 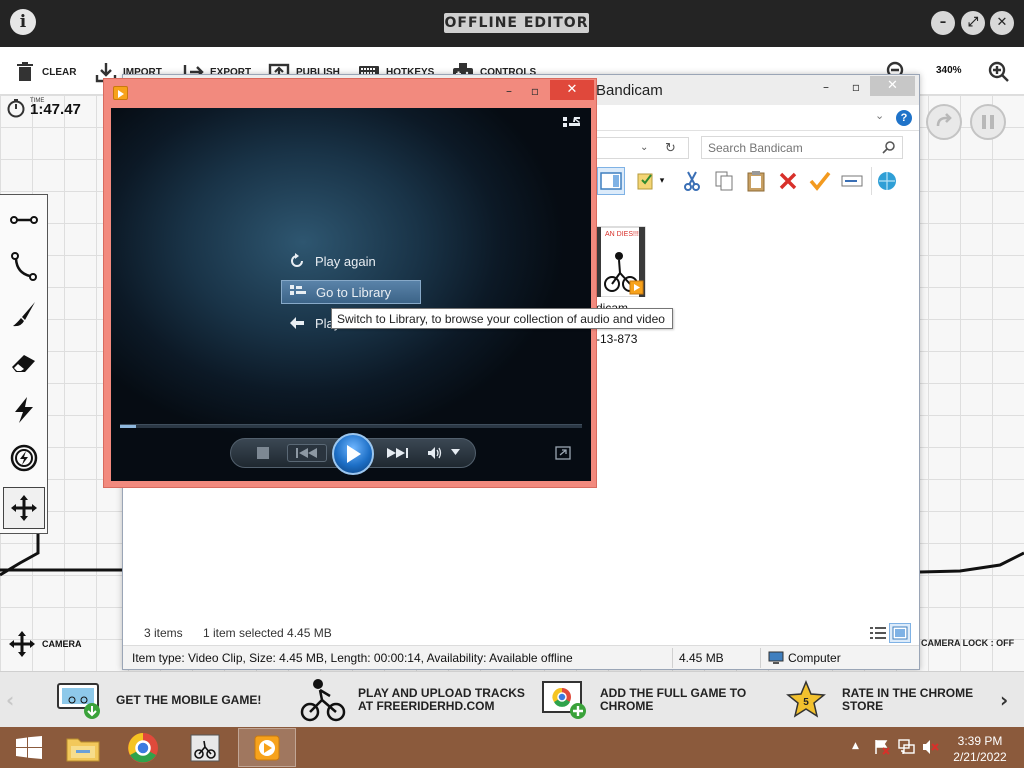 I want to click on start-icon, so click(x=29, y=747).